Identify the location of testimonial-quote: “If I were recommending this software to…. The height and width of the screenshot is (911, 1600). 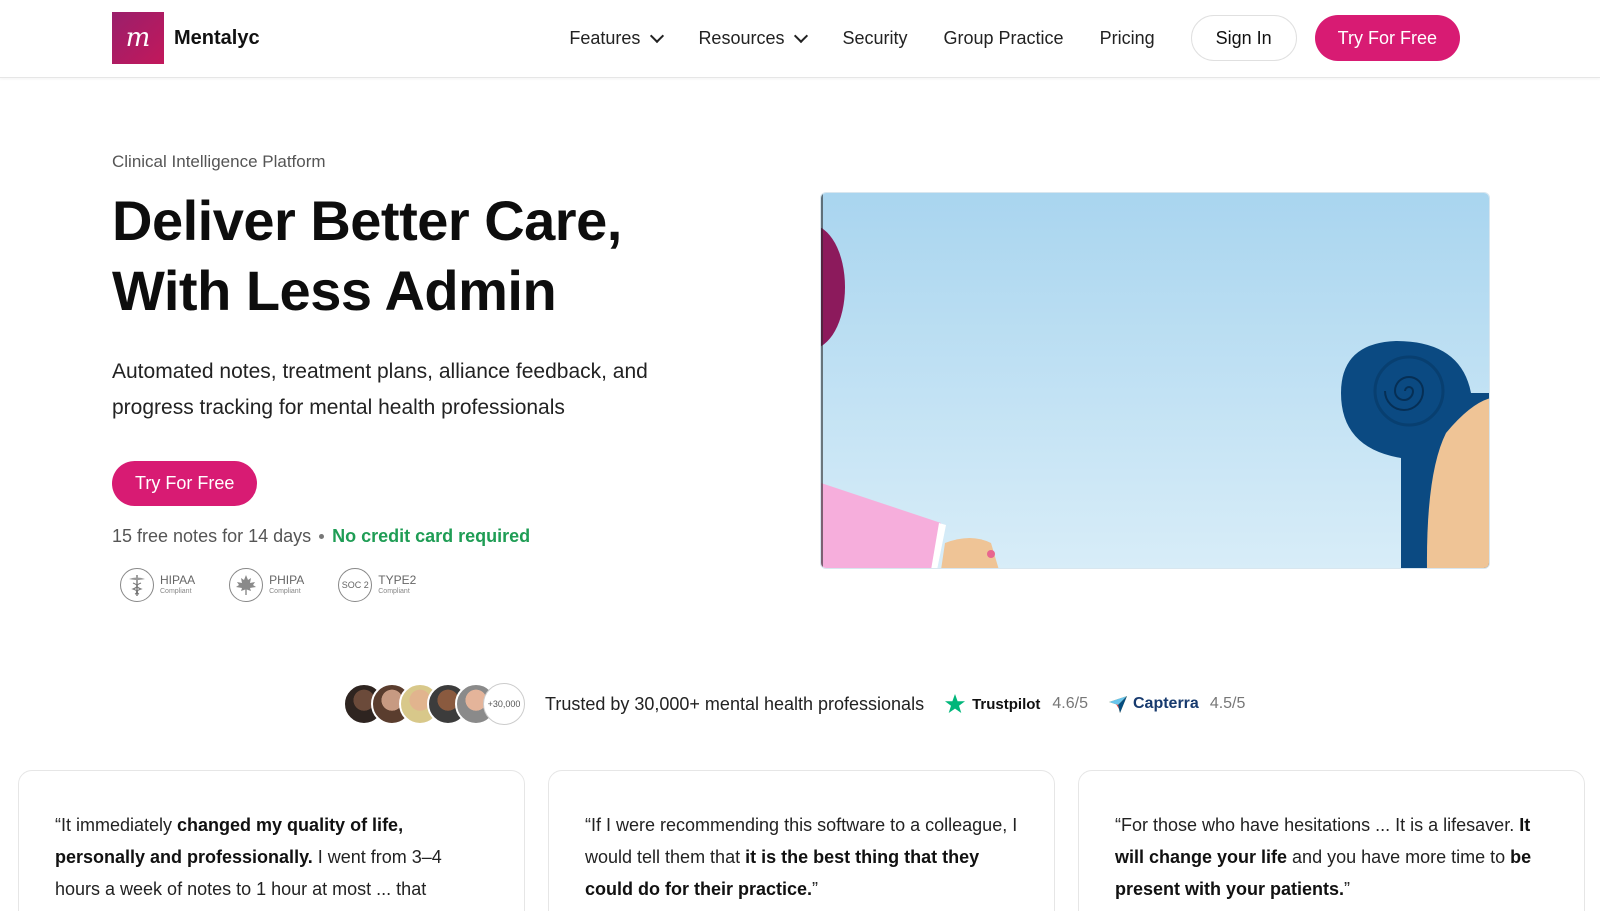
(801, 857).